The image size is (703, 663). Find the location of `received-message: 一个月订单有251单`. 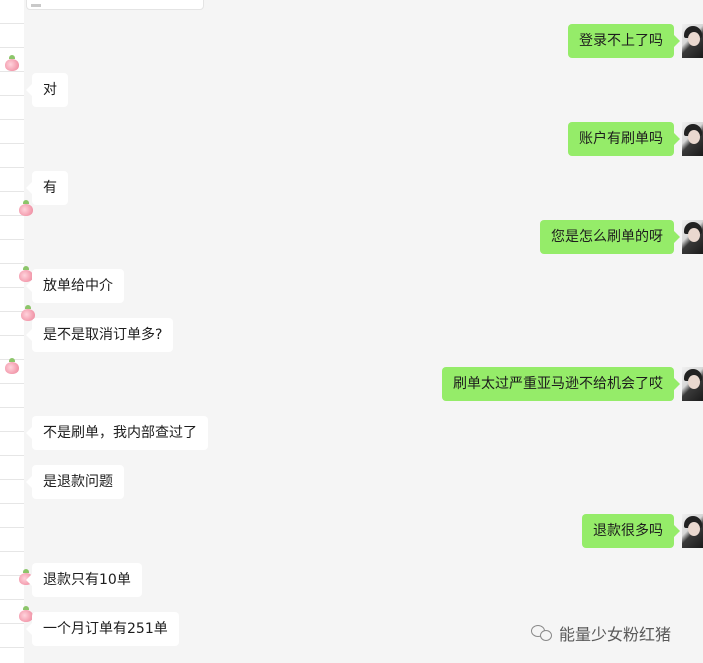

received-message: 一个月订单有251单 is located at coordinates (102, 629).